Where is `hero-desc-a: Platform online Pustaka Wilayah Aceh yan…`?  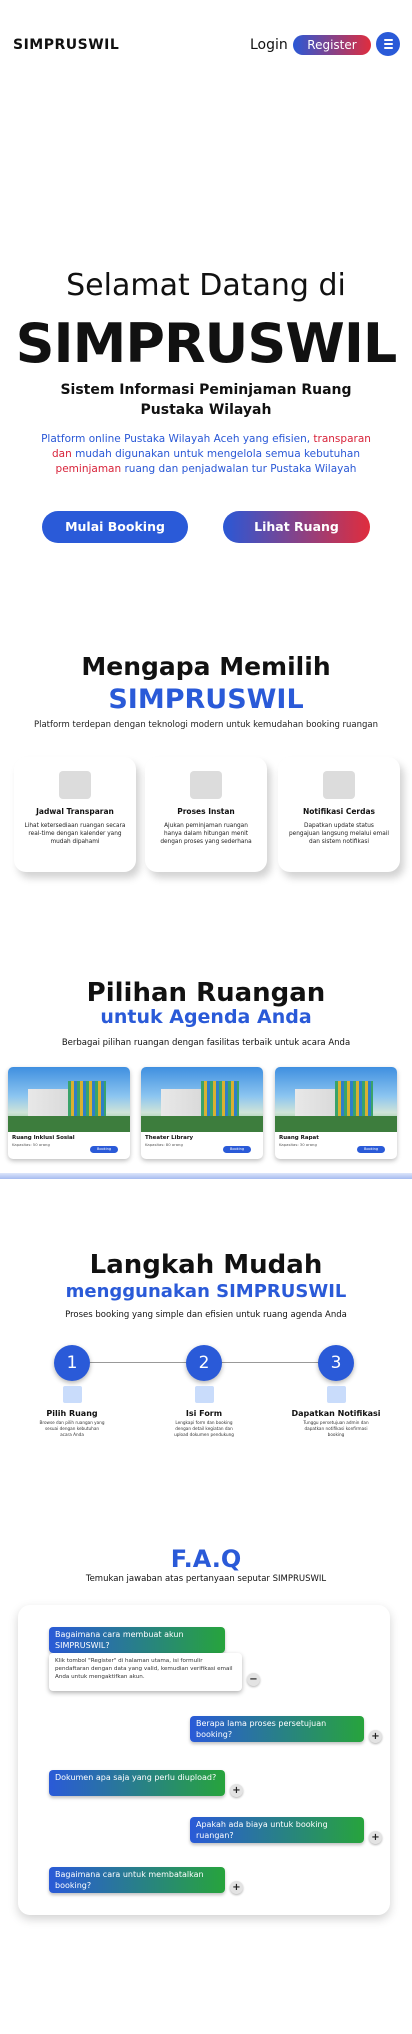
hero-desc-a: Platform online Pustaka Wilayah Aceh yan… is located at coordinates (177, 439).